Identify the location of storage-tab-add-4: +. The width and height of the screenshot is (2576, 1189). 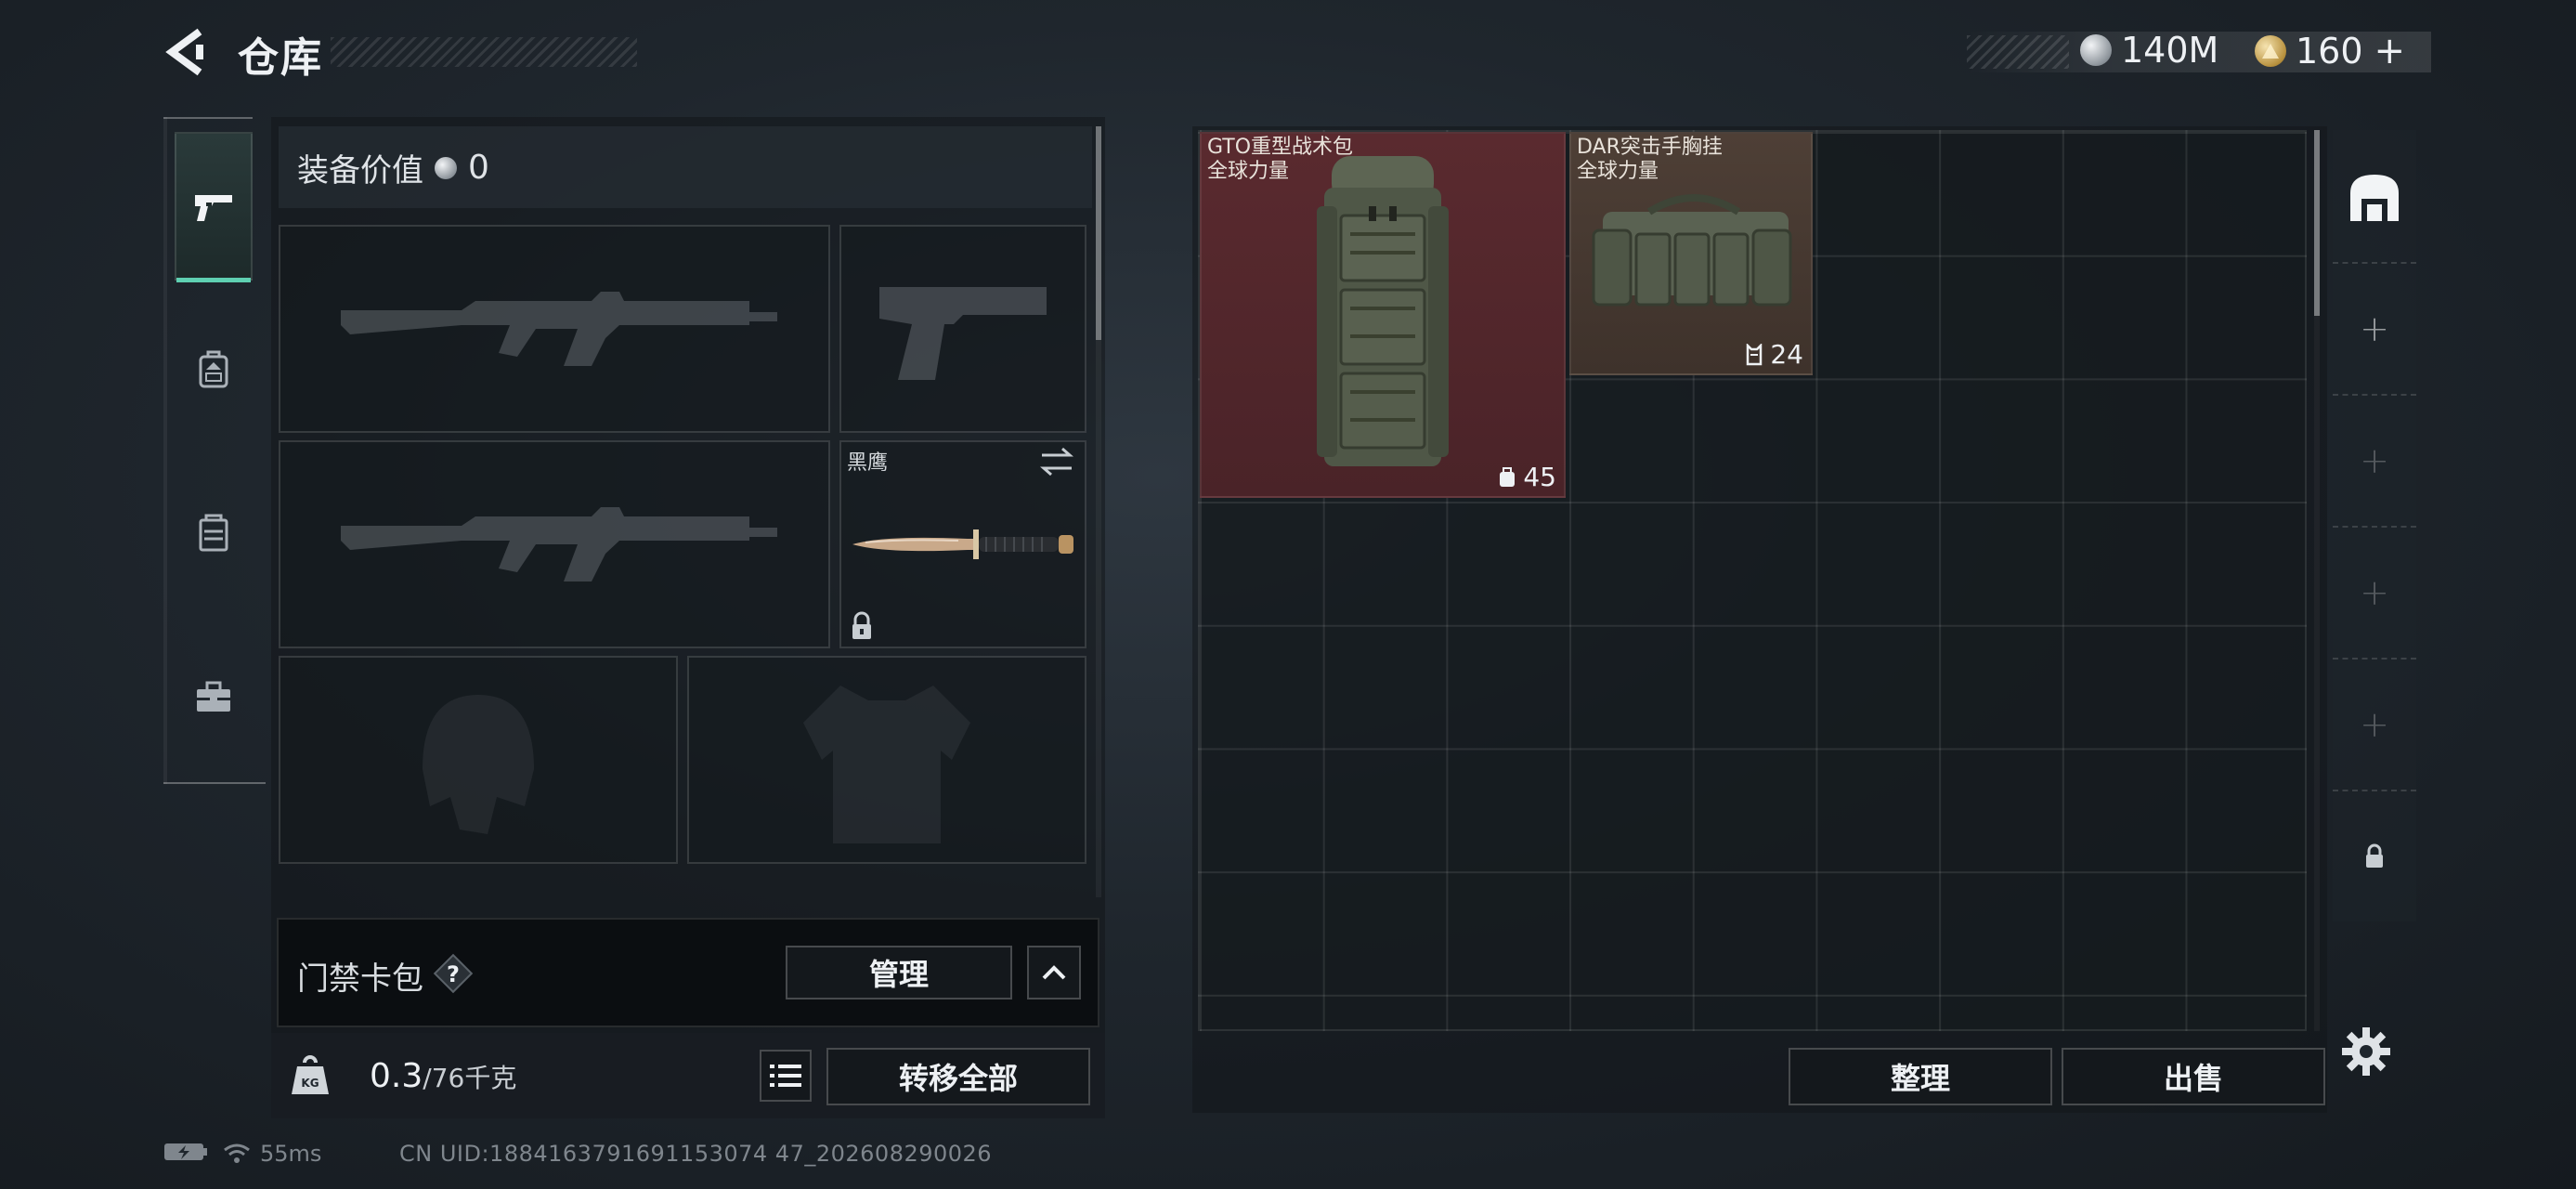
(2375, 725).